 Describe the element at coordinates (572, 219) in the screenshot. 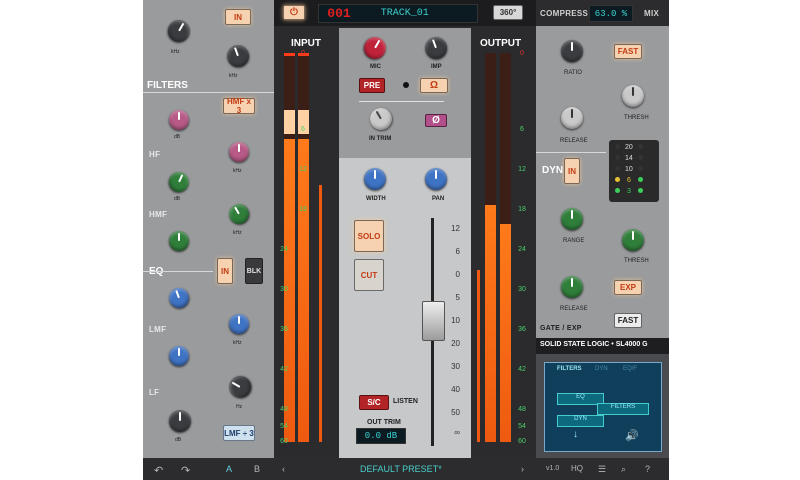

I see `gate-range-knob` at that location.